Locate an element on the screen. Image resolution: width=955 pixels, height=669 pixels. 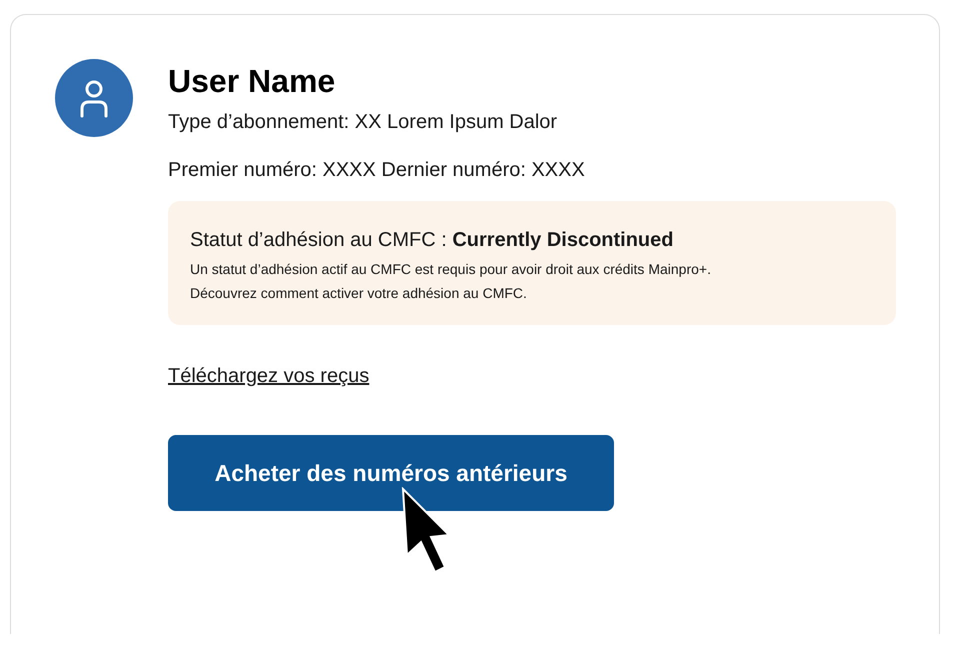
subscription-type: Type d’abonnement: XX Lorem Ipsum Dalor is located at coordinates (363, 122).